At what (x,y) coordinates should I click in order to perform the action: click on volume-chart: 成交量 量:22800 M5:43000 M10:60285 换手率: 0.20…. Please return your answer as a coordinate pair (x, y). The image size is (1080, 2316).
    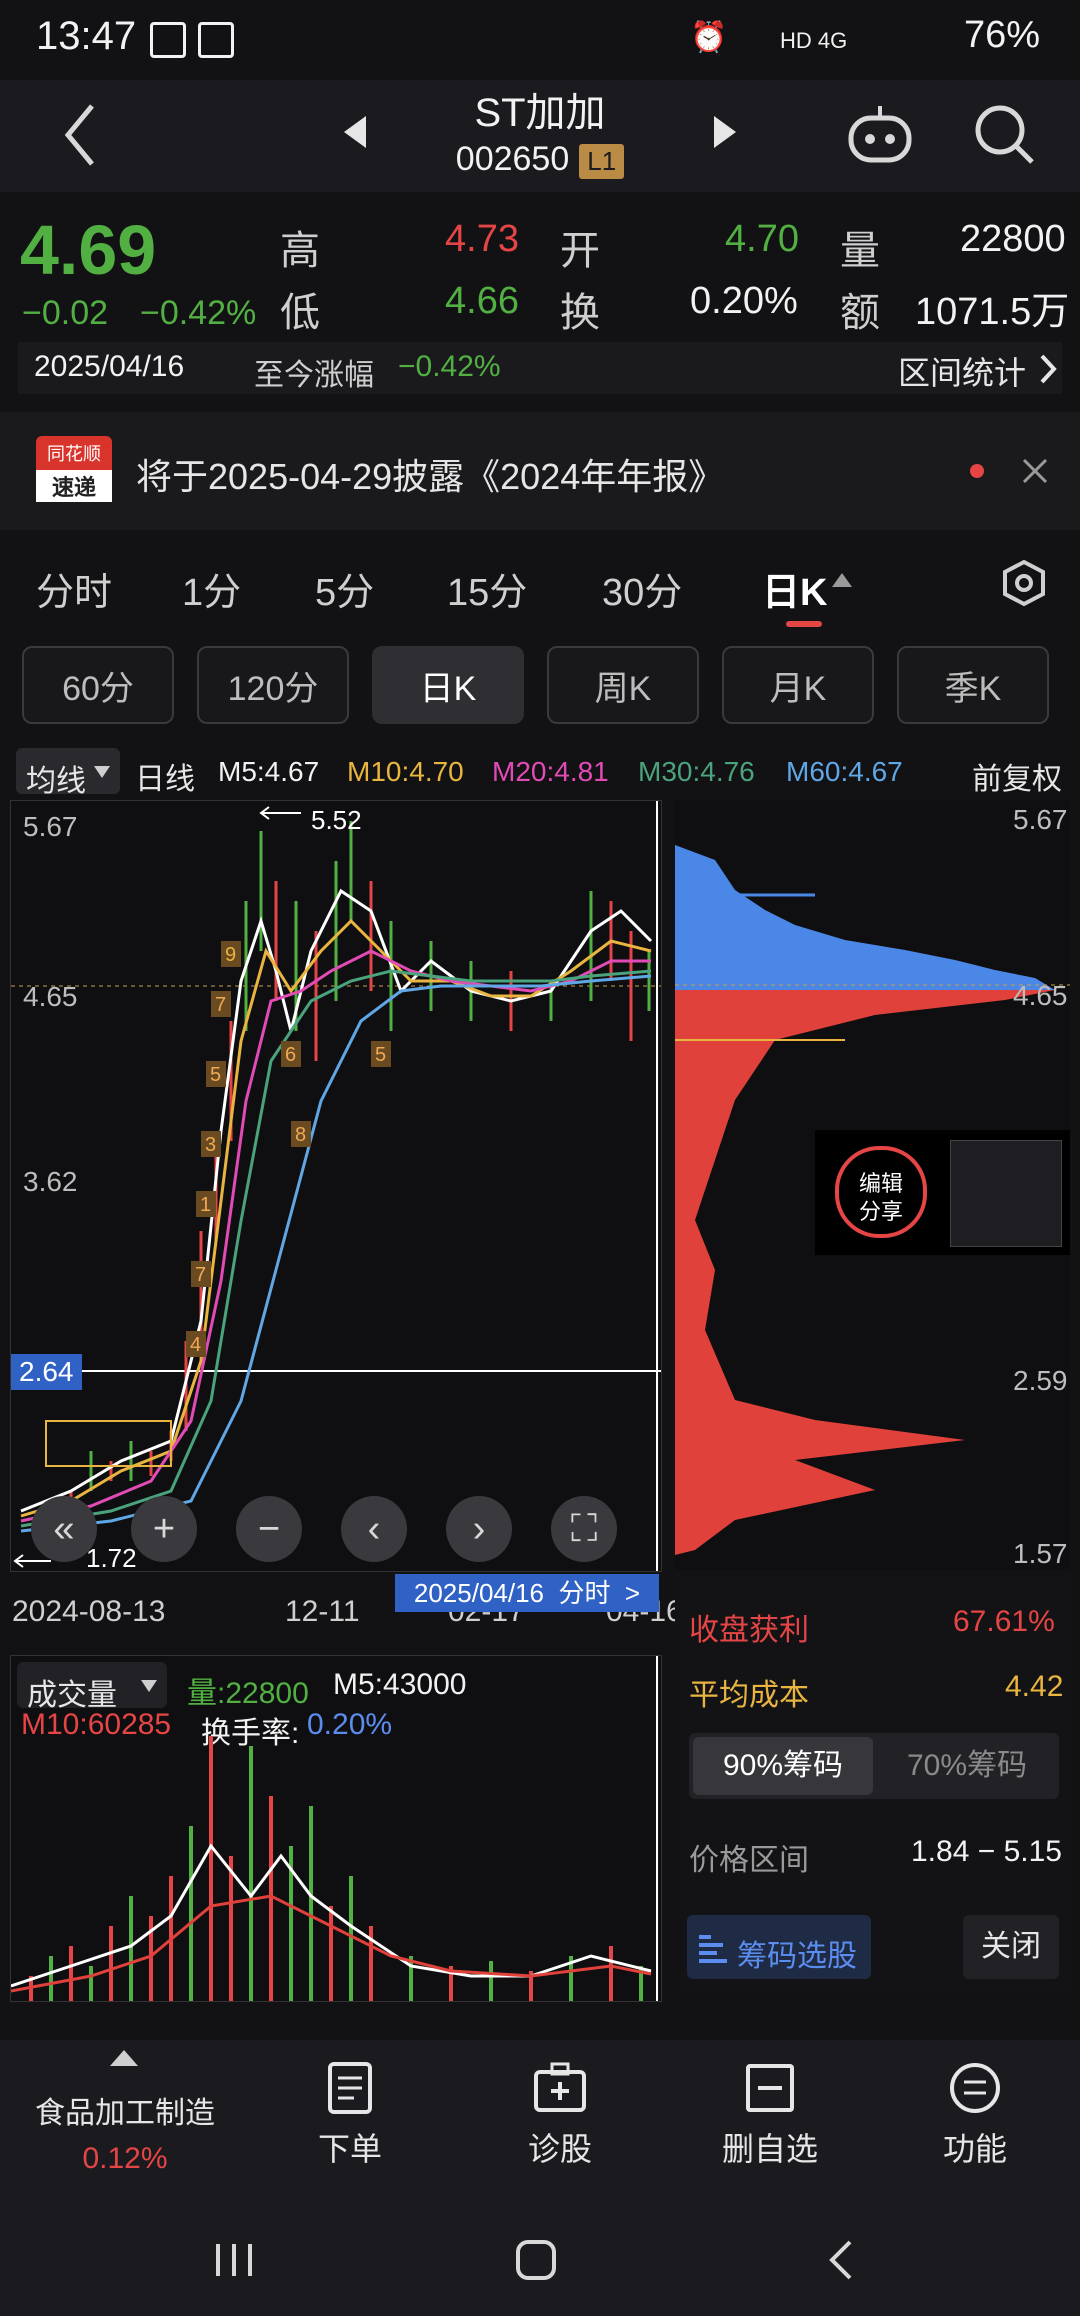
    Looking at the image, I should click on (336, 1828).